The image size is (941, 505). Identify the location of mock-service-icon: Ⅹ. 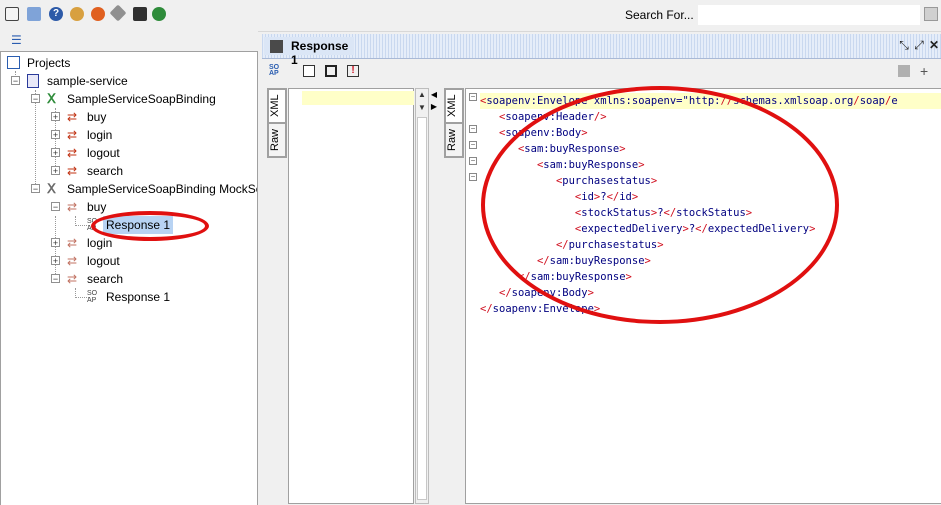
(51, 188).